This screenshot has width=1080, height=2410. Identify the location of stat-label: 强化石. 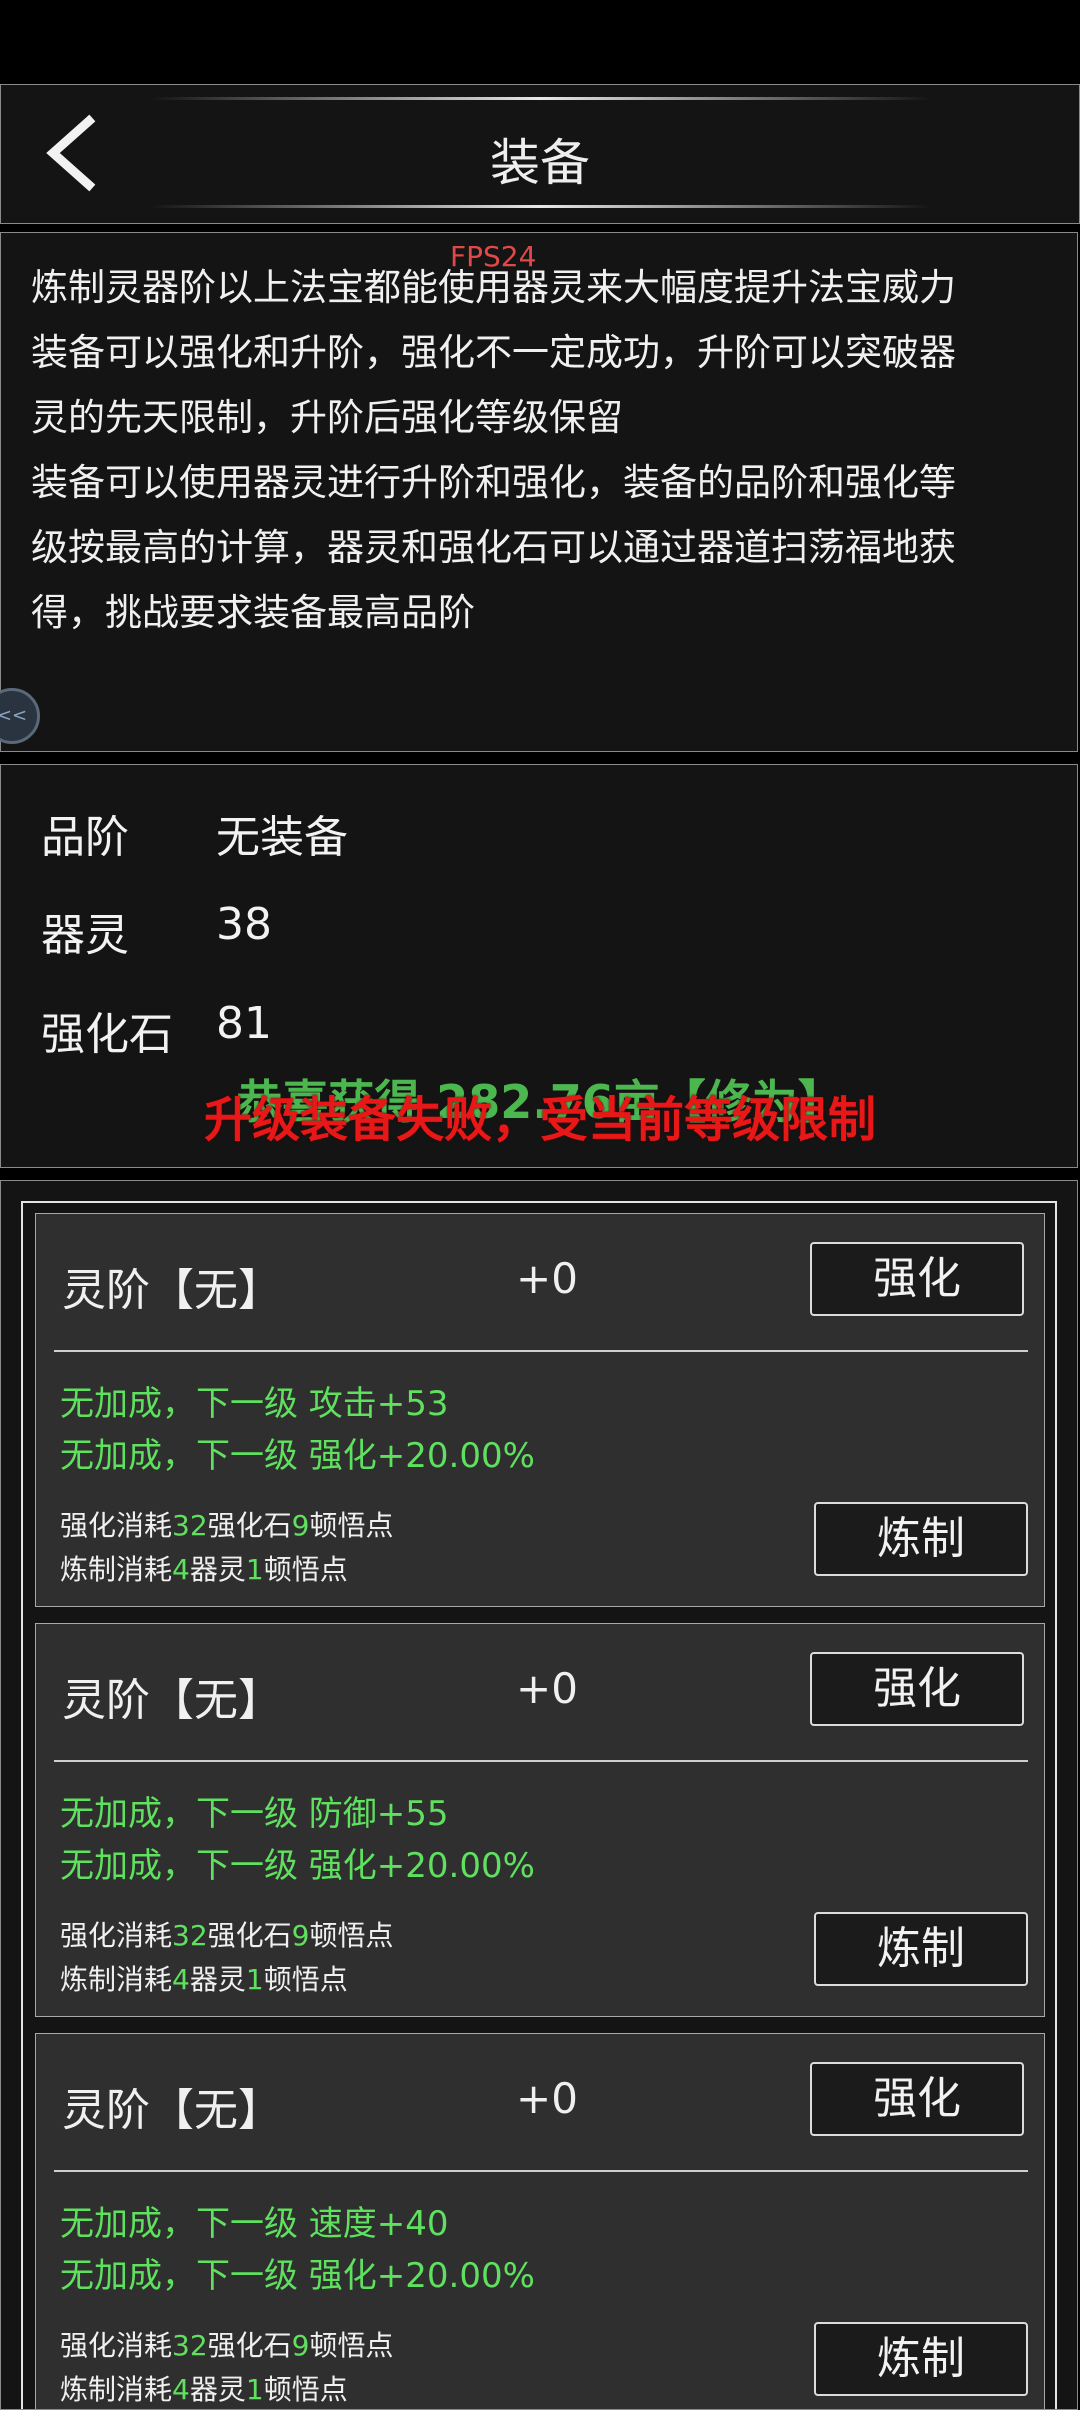
(107, 1034).